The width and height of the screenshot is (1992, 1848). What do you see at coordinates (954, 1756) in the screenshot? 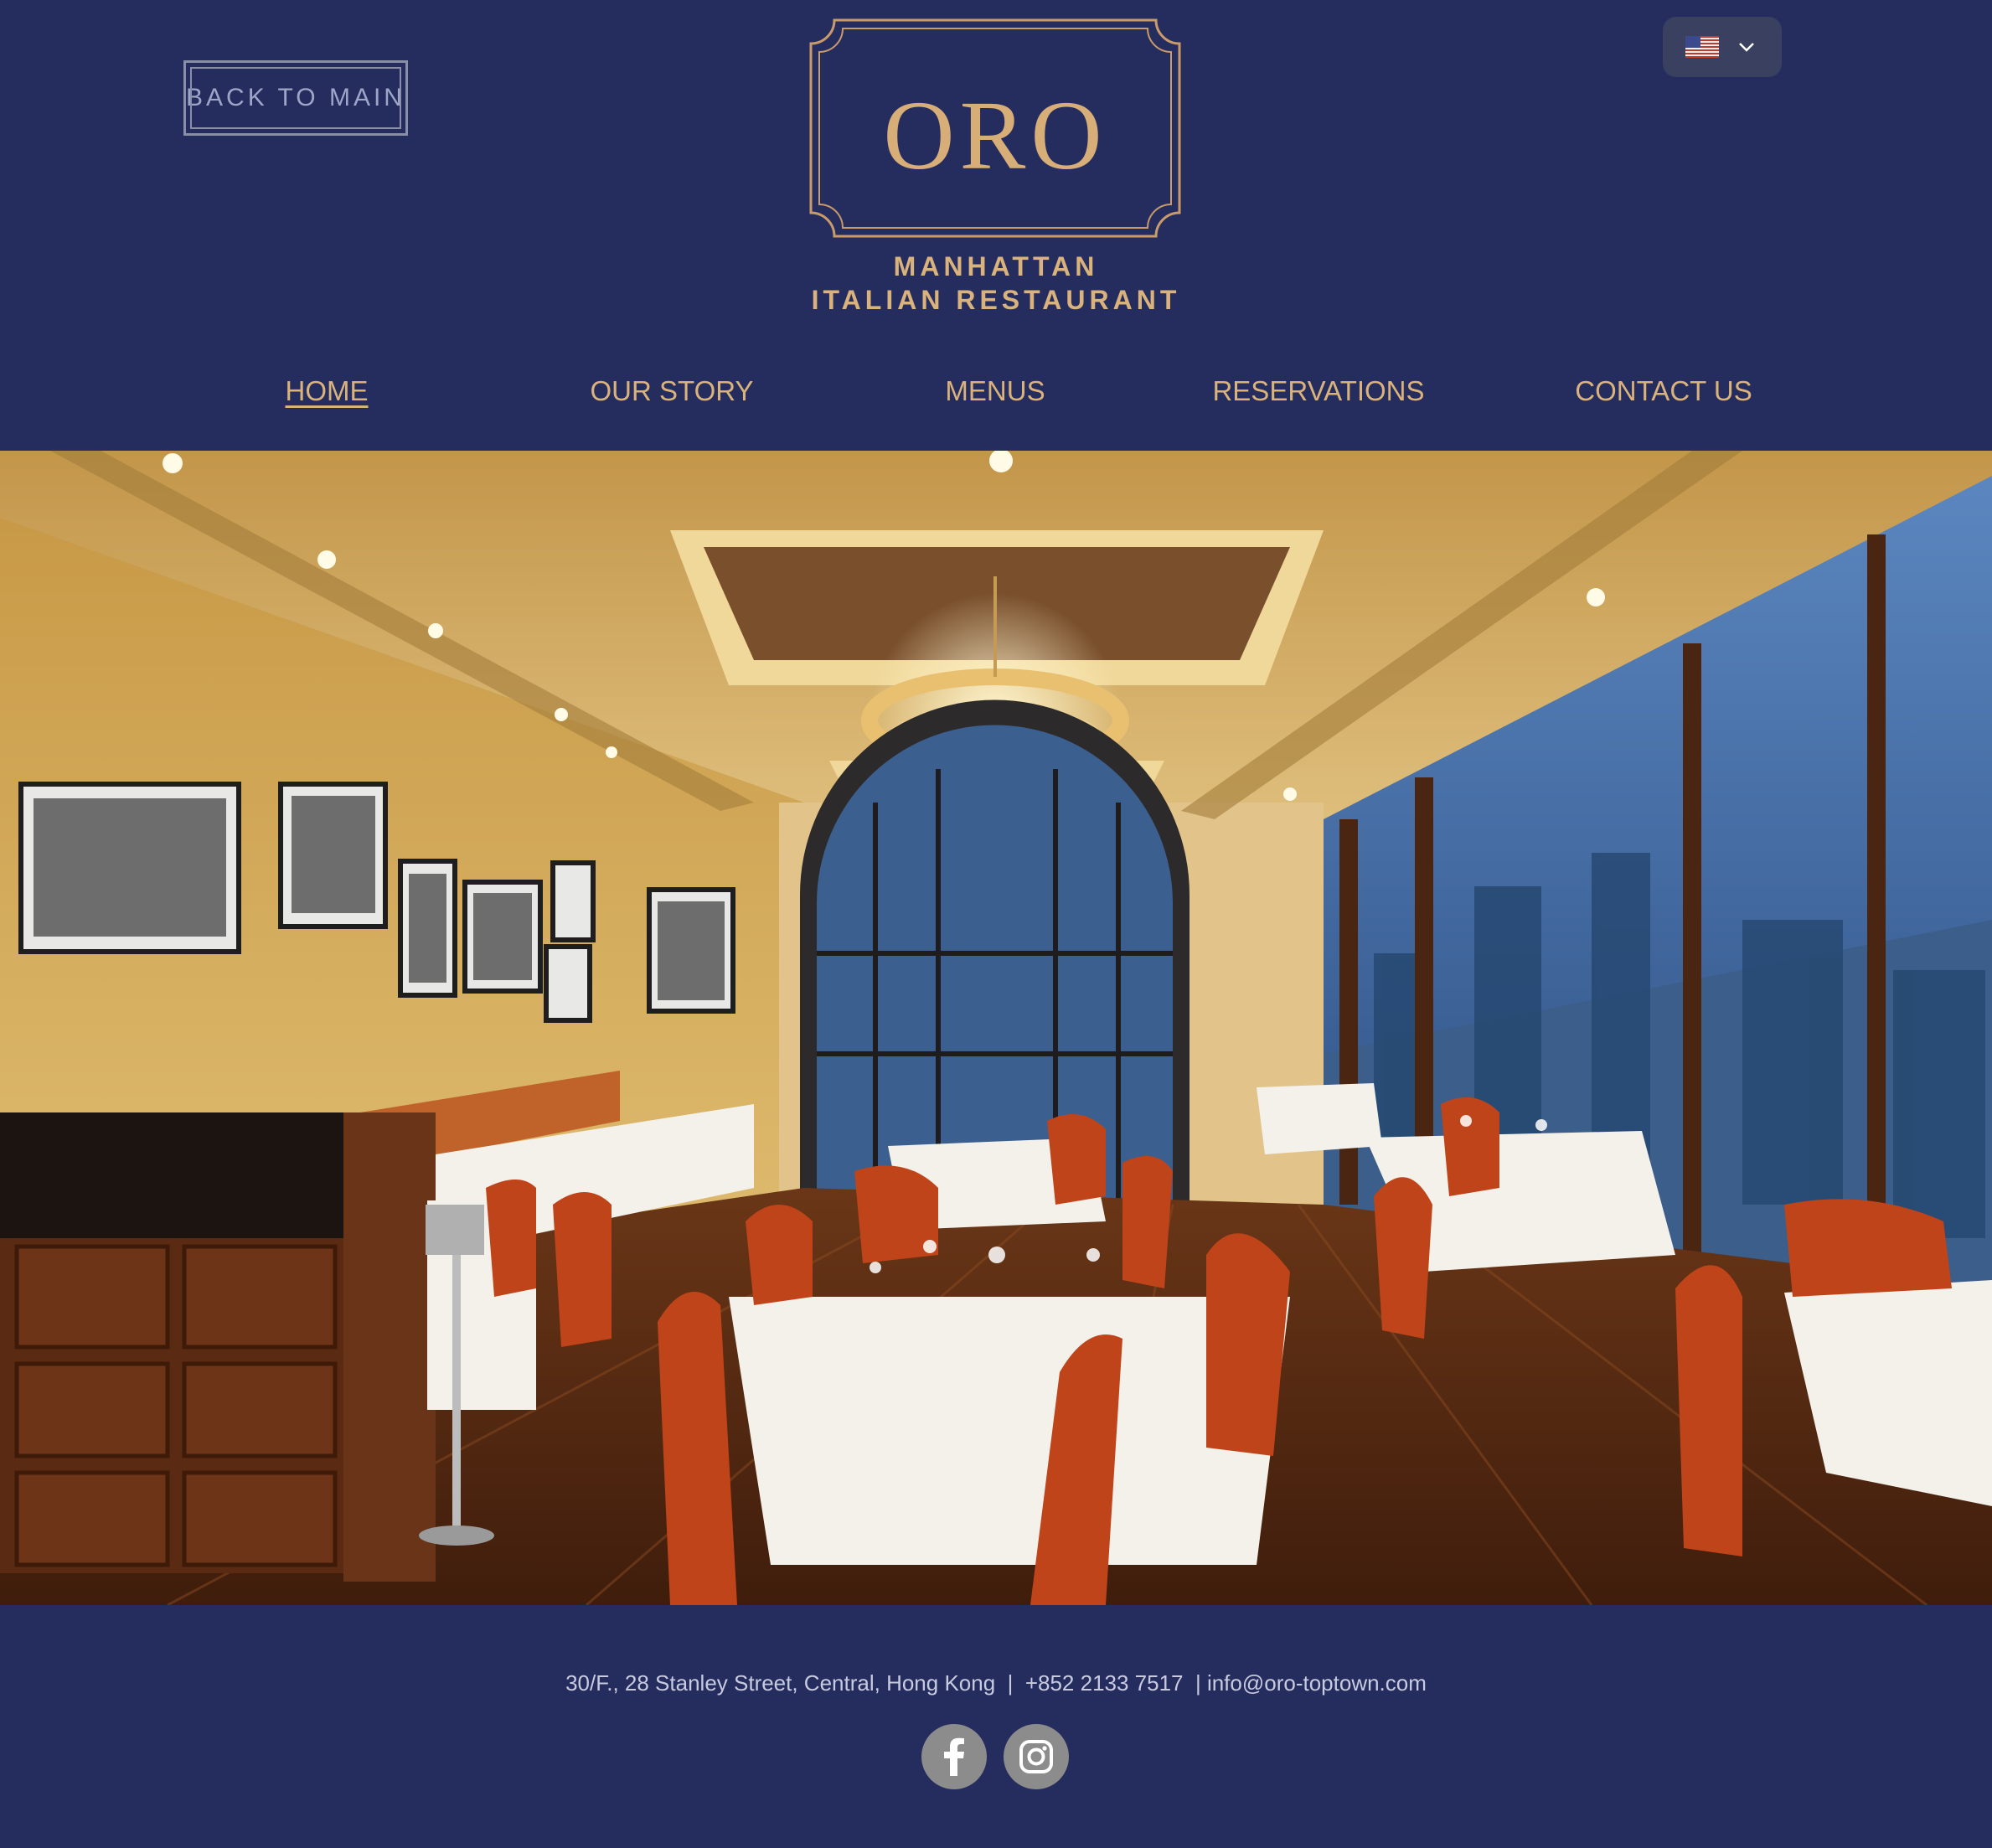
I see `facebook-icon` at bounding box center [954, 1756].